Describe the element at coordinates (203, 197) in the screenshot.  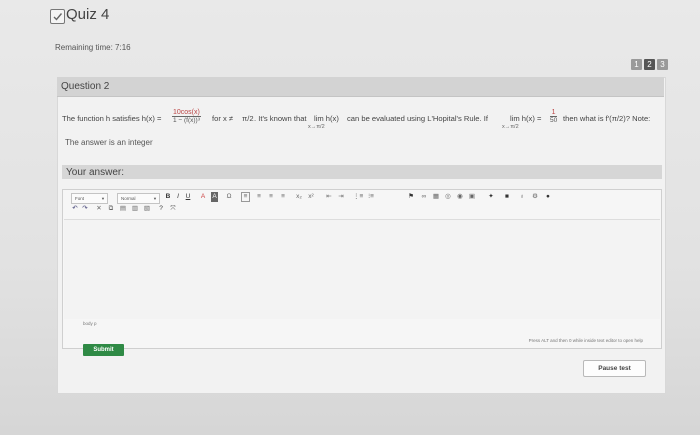
I see `text-color-button: A` at that location.